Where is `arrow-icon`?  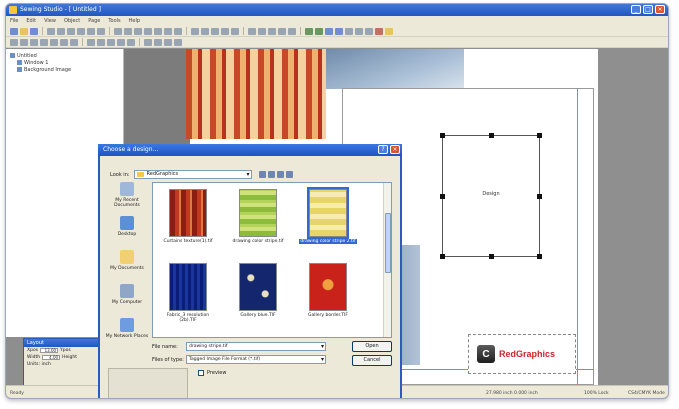 arrow-icon is located at coordinates (309, 31).